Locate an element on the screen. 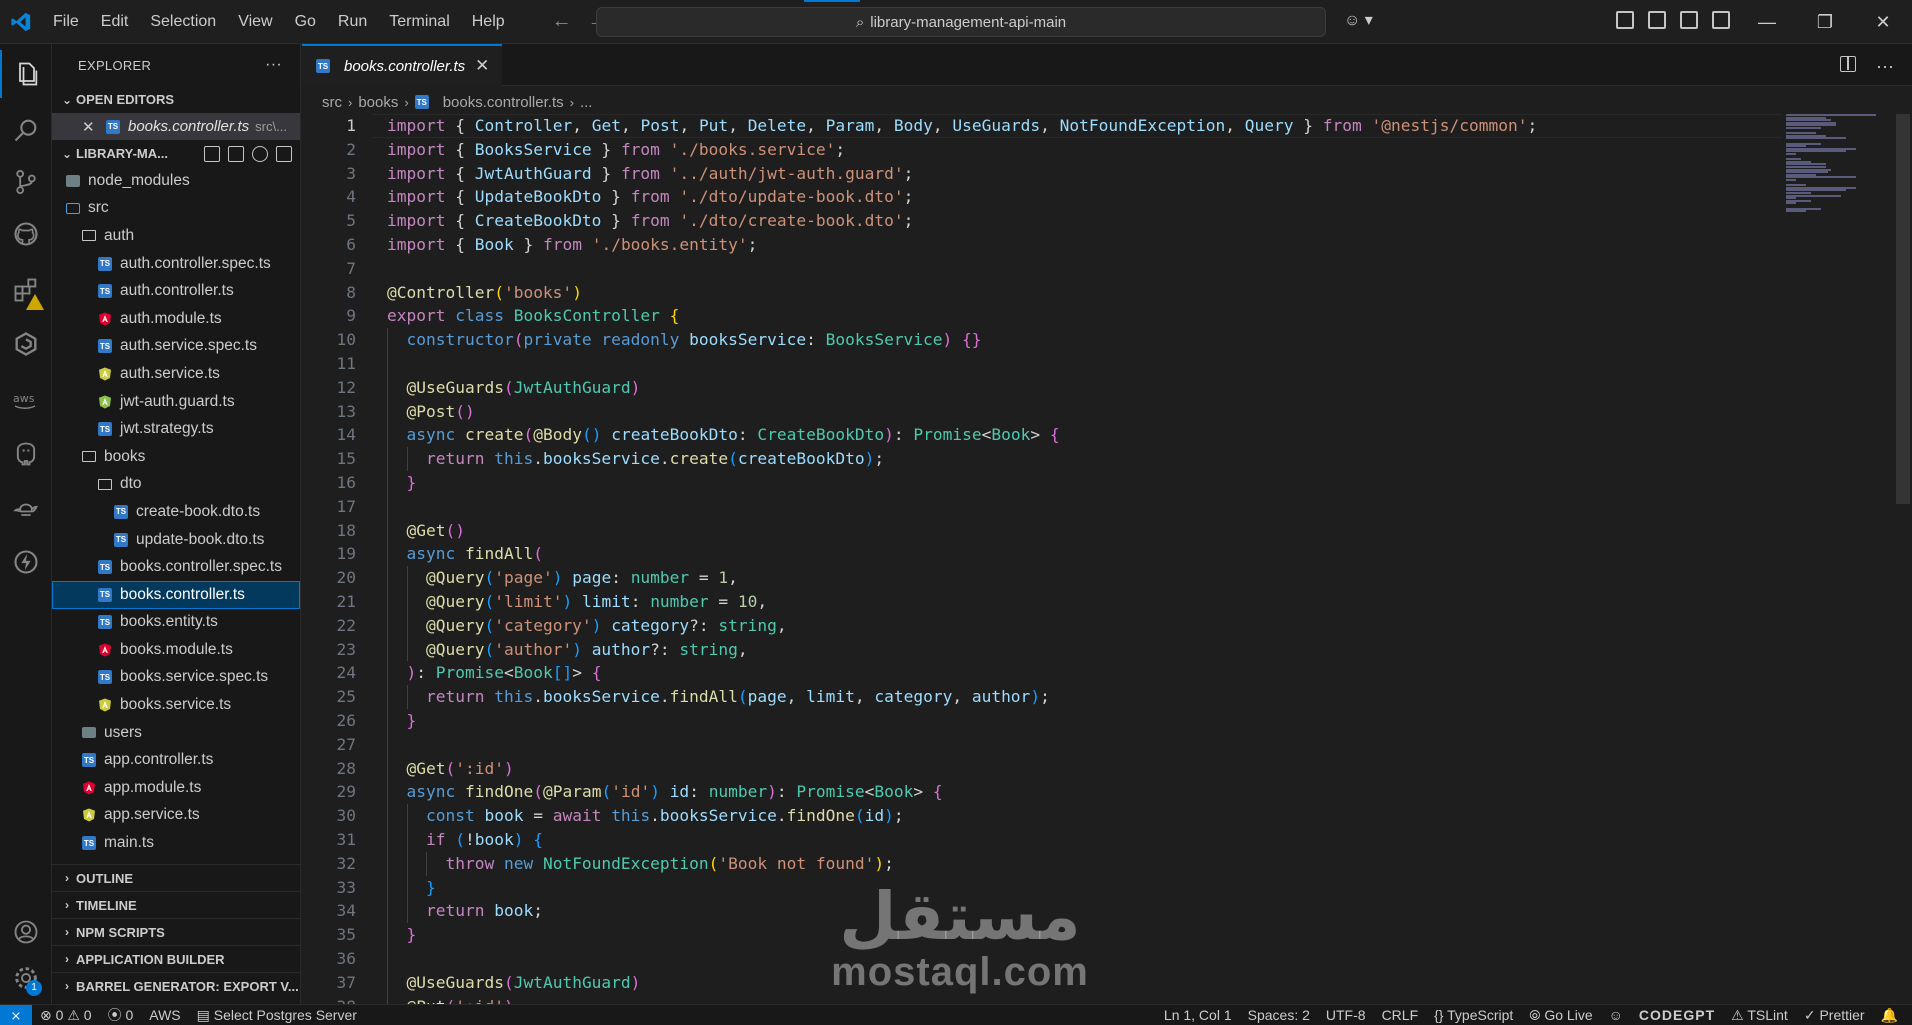 This screenshot has width=1912, height=1025. codegpt-status: CODEGPT is located at coordinates (1677, 1015).